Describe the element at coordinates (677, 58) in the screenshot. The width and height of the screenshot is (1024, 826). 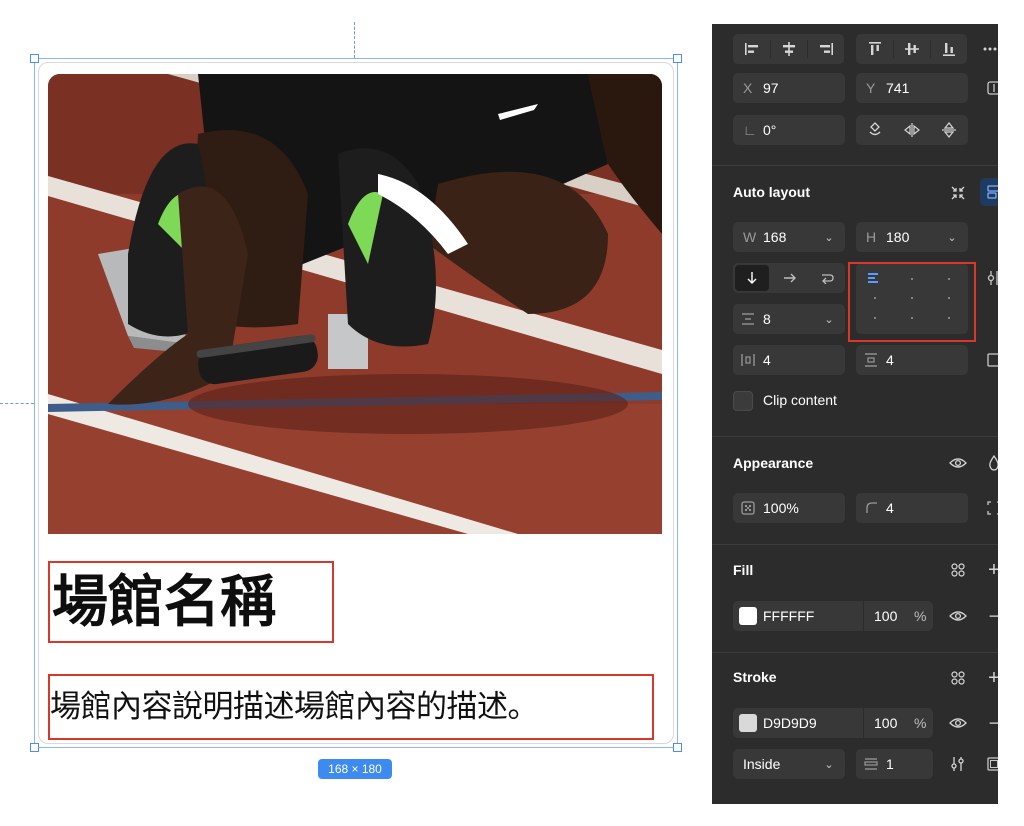
I see `resize-handle-top-right` at that location.